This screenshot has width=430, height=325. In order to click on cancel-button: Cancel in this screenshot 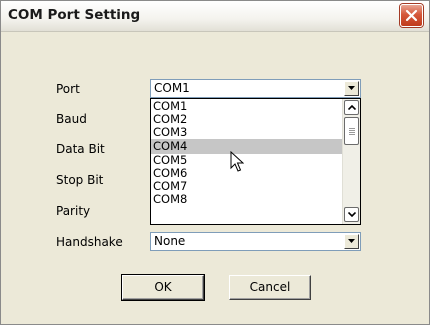, I will do `click(270, 287)`.